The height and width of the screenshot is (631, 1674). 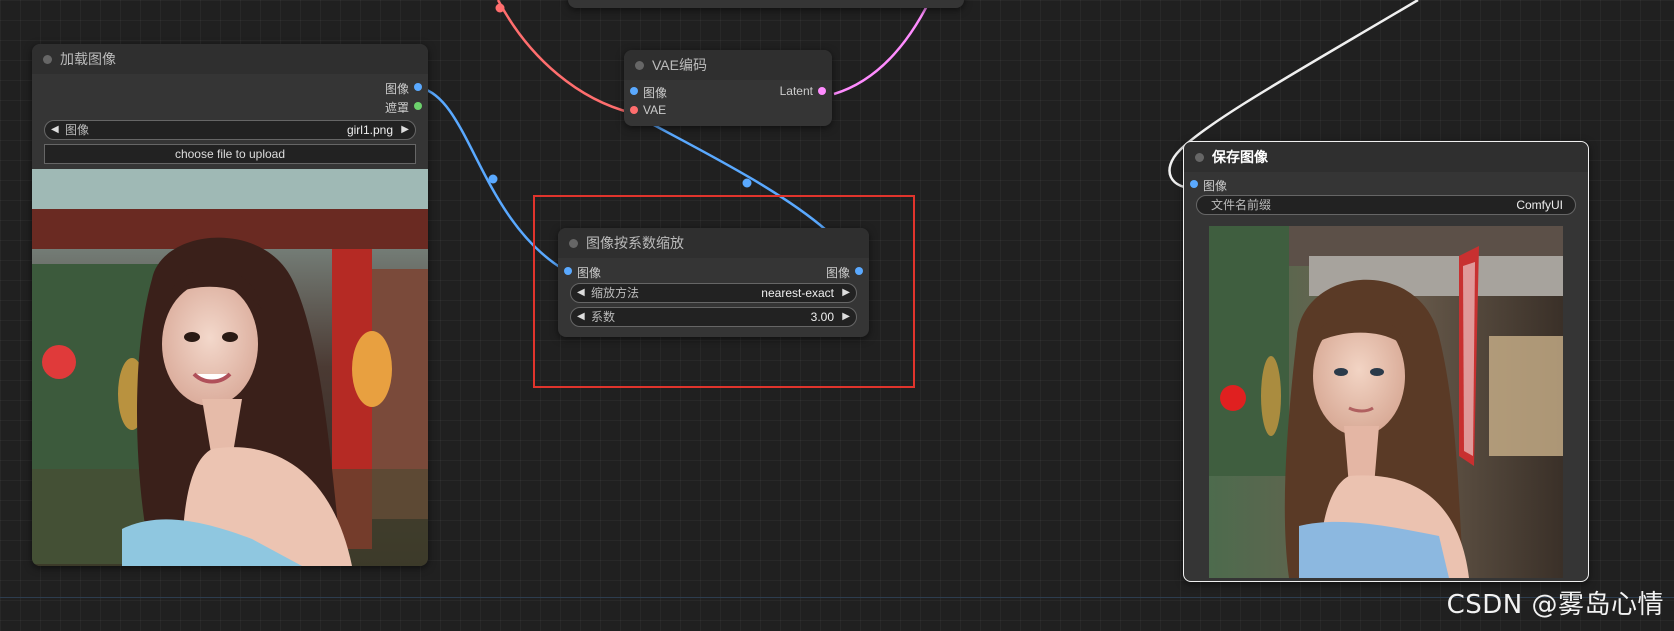 I want to click on vae-encode-node: VAE编码 图像 Latent VAE, so click(x=728, y=88).